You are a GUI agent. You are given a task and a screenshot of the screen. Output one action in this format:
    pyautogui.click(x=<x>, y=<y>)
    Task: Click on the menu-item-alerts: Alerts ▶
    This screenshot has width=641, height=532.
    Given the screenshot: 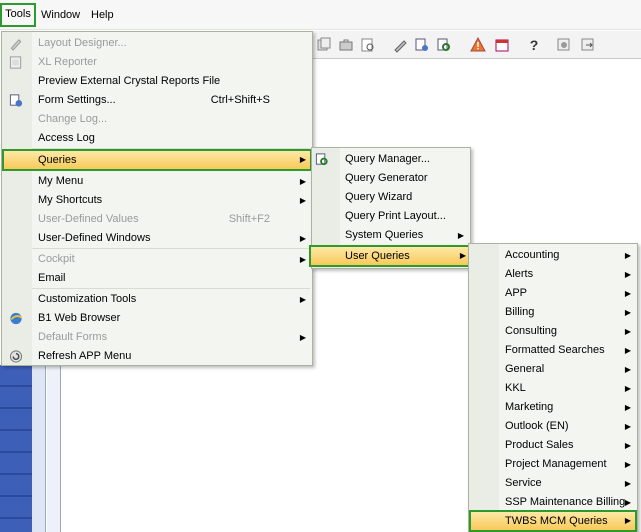 What is the action you would take?
    pyautogui.click(x=553, y=274)
    